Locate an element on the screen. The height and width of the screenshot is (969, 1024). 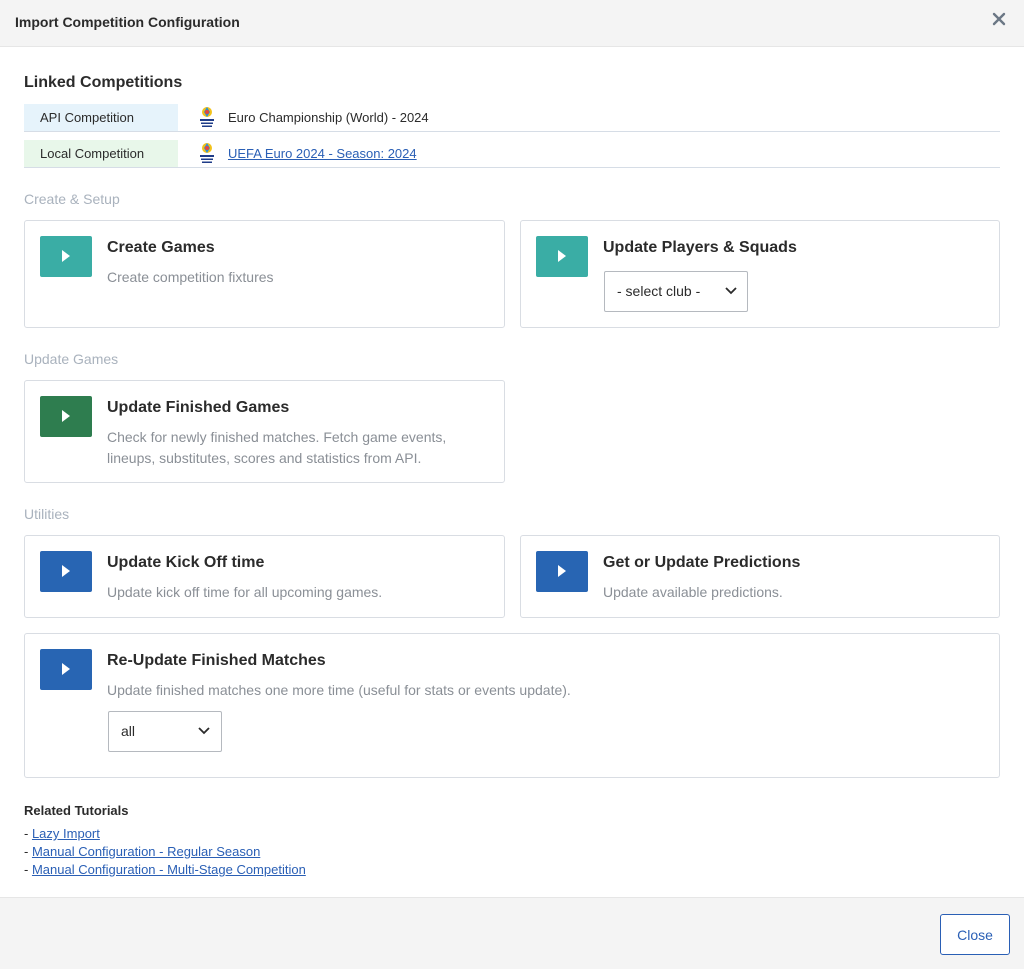
card-title: Update Kick Off time is located at coordinates (186, 562).